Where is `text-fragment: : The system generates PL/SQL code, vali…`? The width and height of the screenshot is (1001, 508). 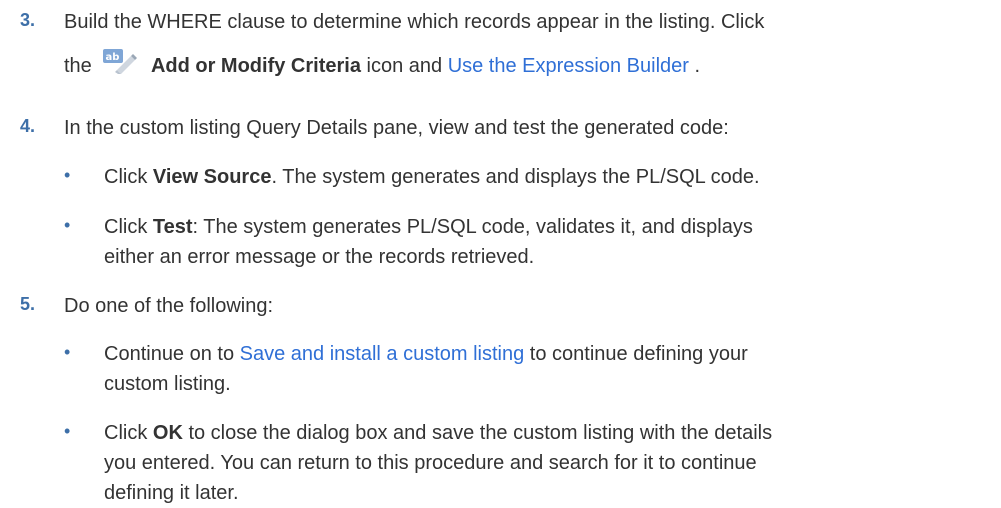 text-fragment: : The system generates PL/SQL code, vali… is located at coordinates (472, 227).